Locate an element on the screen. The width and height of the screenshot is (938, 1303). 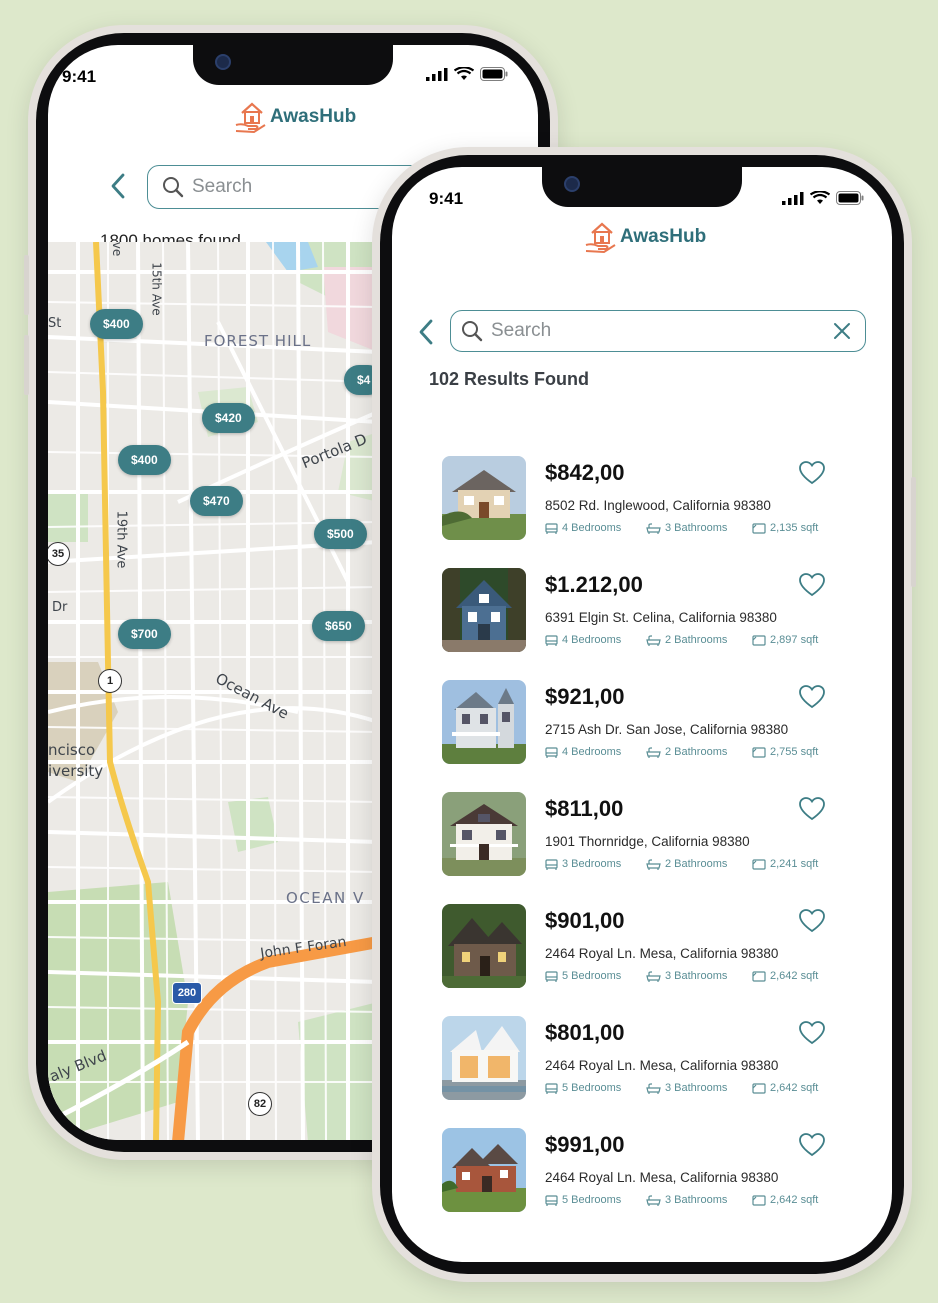
area-size: 2,755 sqft is located at coordinates (794, 752).